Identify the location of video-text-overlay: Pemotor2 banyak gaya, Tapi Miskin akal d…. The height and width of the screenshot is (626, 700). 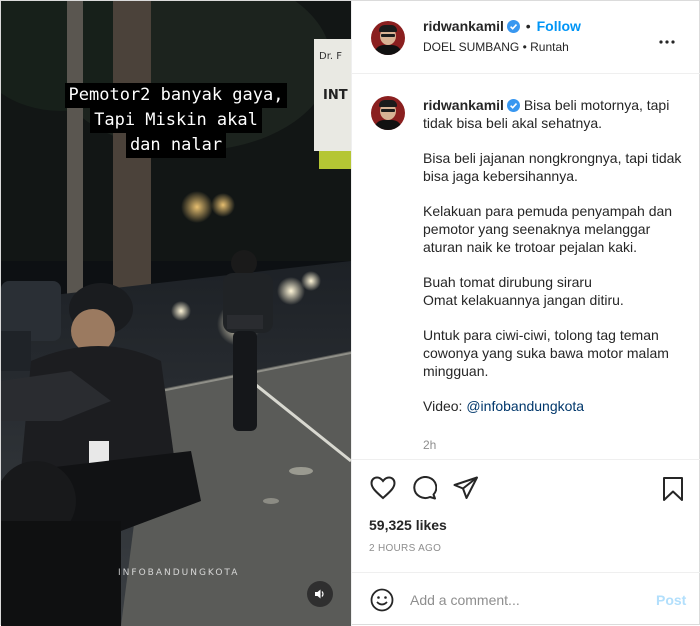
(176, 120).